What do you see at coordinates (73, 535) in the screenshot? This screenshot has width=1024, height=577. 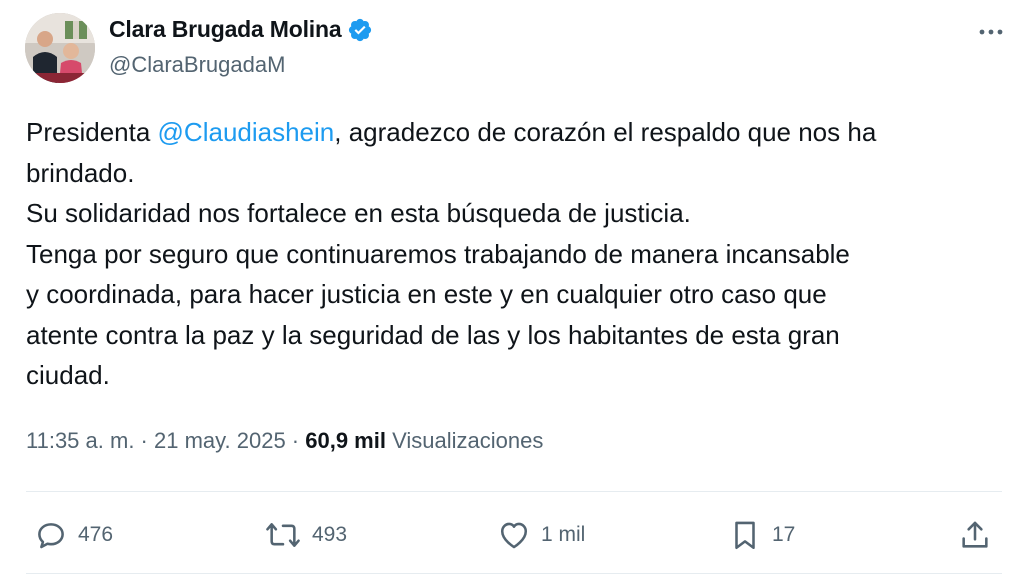 I see `reply-button: 476` at bounding box center [73, 535].